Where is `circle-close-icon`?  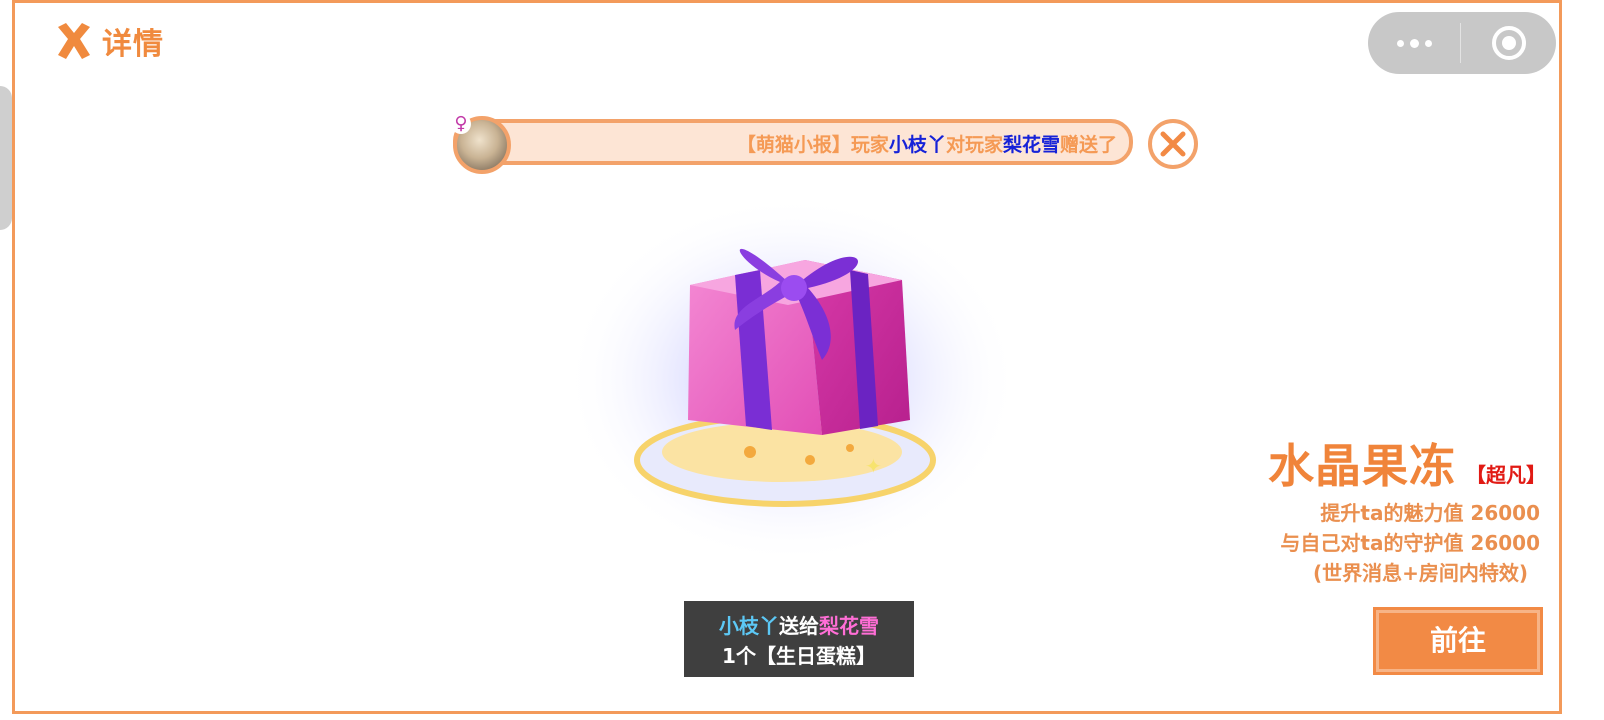
circle-close-icon is located at coordinates (1173, 144).